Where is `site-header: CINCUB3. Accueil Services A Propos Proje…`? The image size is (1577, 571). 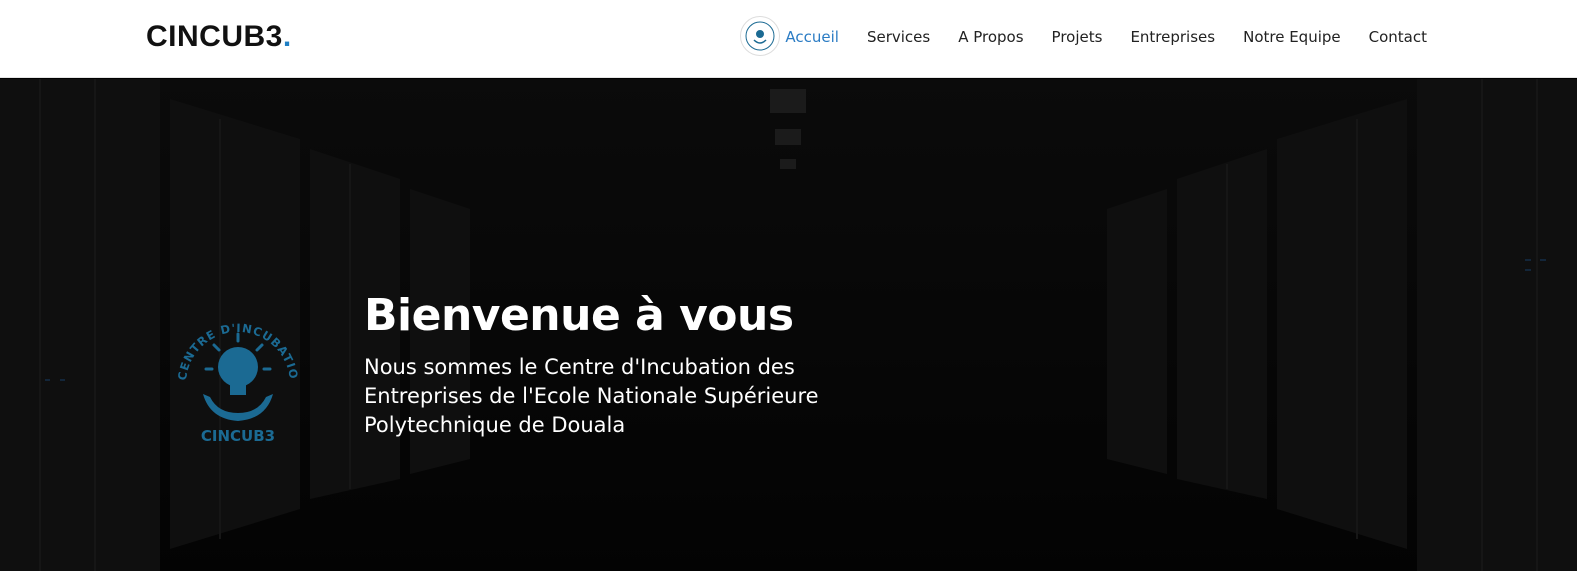 site-header: CINCUB3. Accueil Services A Propos Proje… is located at coordinates (788, 39).